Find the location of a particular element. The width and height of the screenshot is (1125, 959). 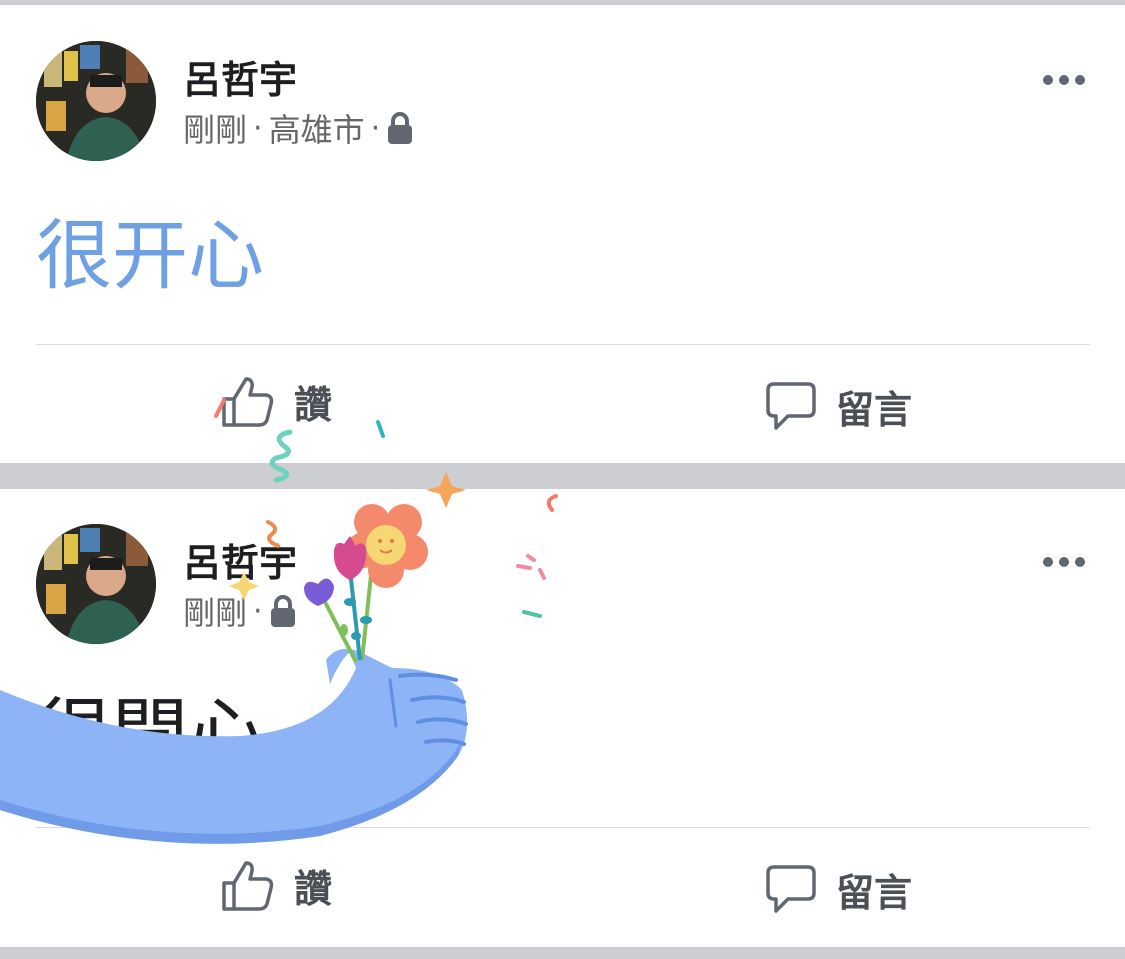

feed-separator-bottom is located at coordinates (562, 953).